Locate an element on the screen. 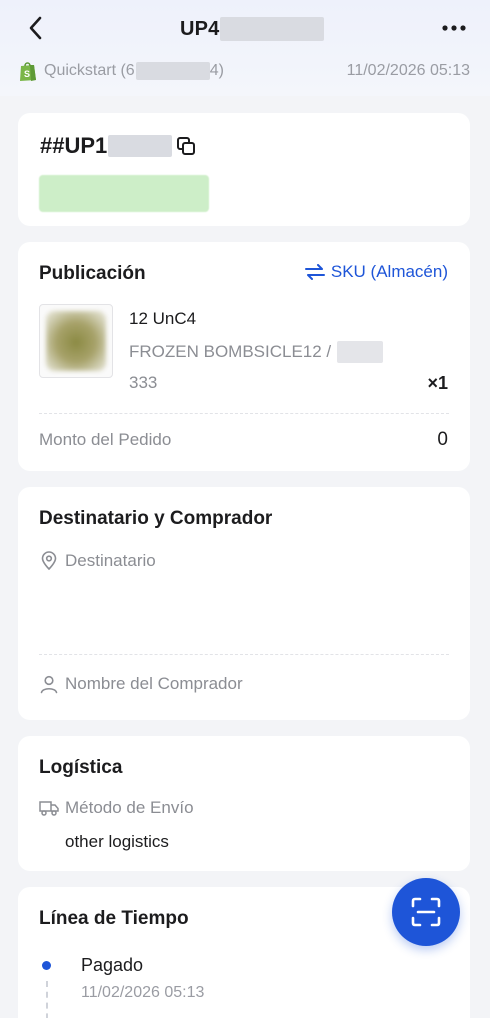 This screenshot has width=490, height=1018. timeline-dot is located at coordinates (46, 965).